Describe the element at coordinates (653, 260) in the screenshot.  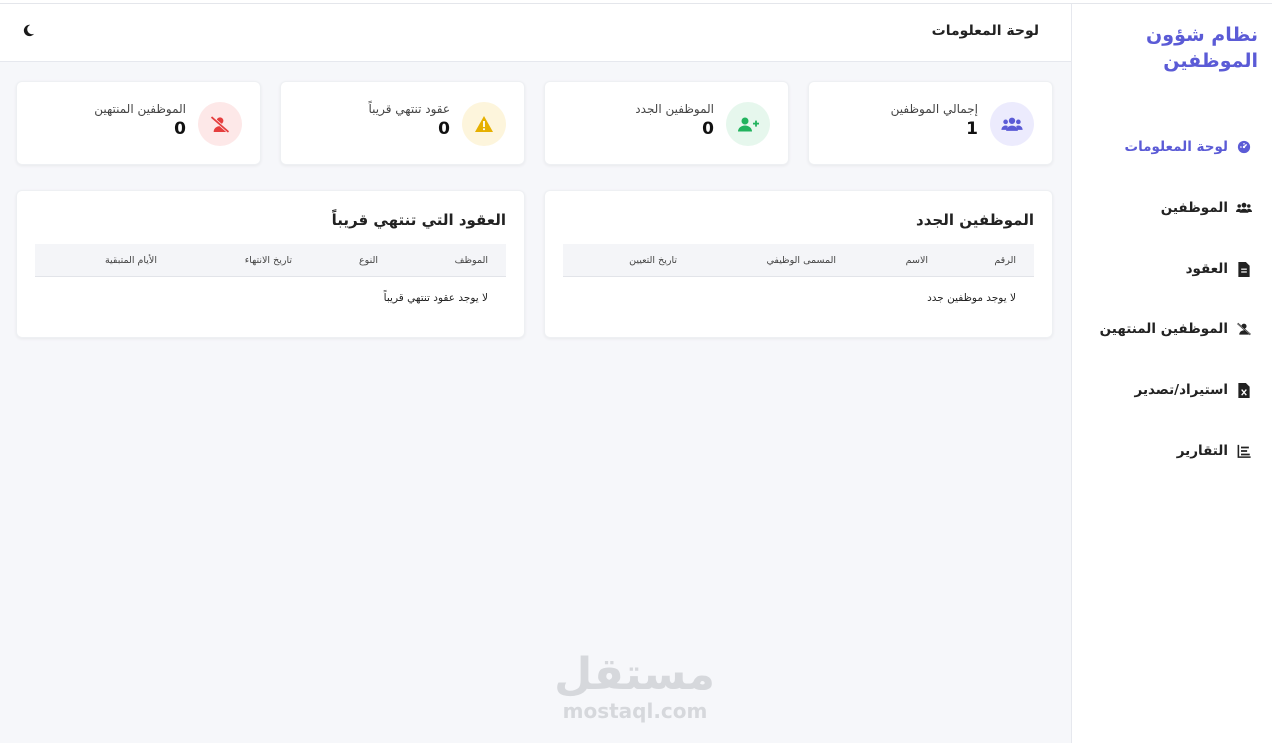
I see `column-header: تاريخ التعيين` at that location.